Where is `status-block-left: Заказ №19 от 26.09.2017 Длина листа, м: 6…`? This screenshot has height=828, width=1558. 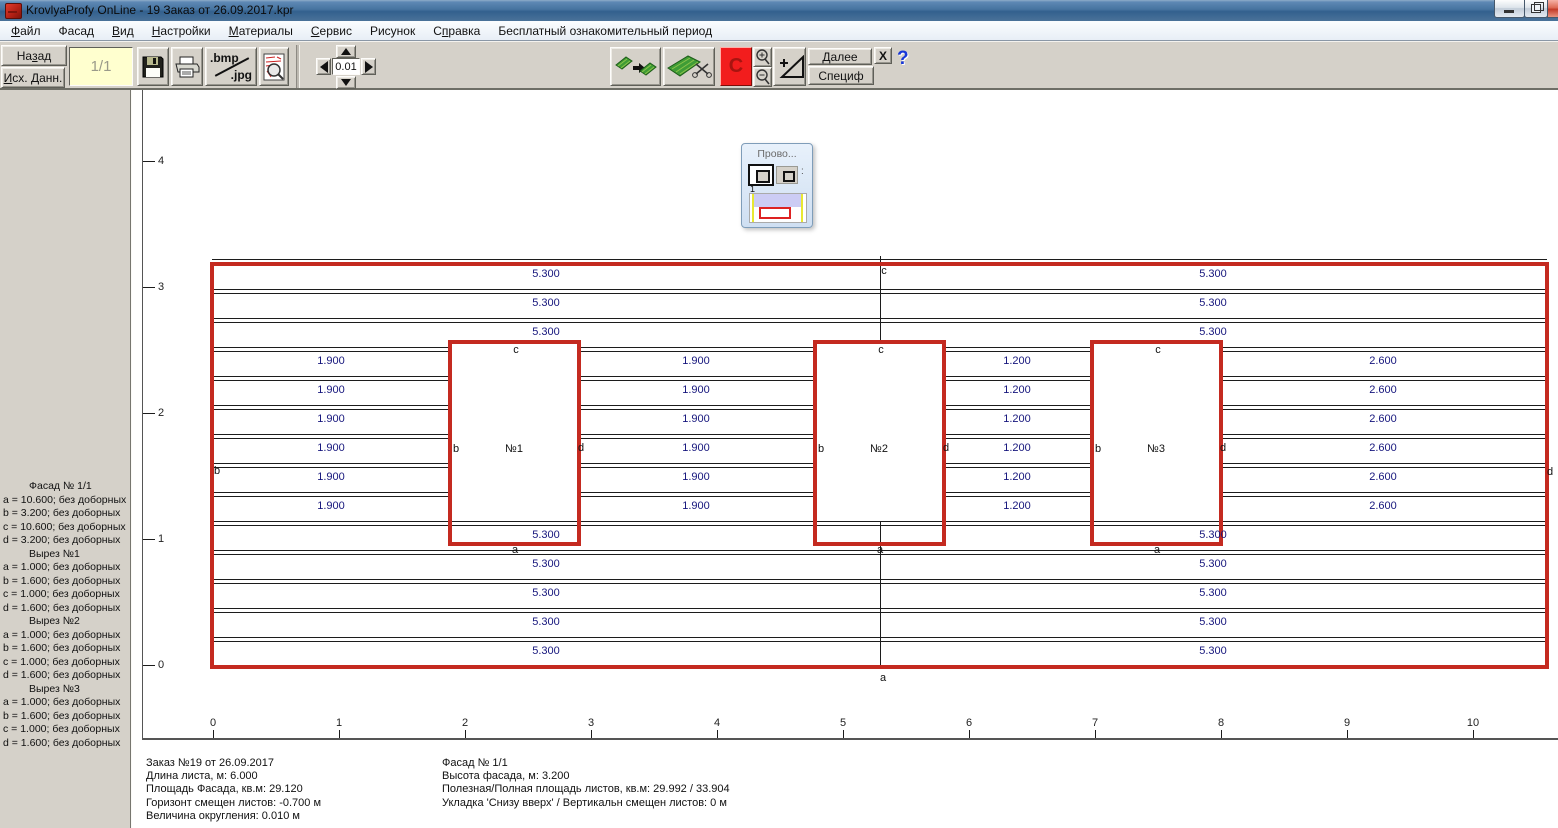 status-block-left: Заказ №19 от 26.09.2017 Длина листа, м: 6… is located at coordinates (233, 790).